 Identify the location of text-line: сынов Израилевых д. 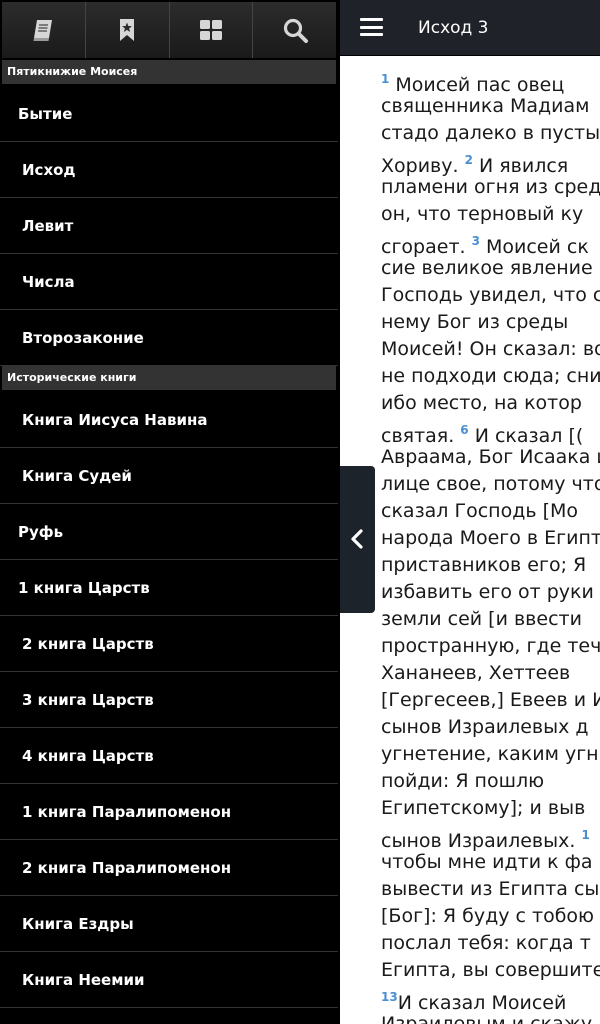
(490, 727).